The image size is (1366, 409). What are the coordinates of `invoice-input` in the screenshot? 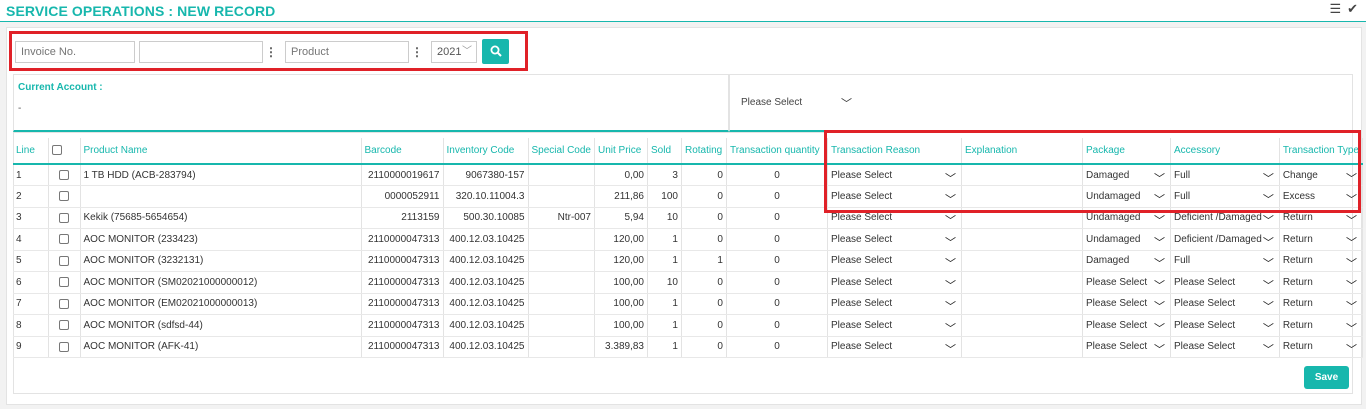 It's located at (75, 52).